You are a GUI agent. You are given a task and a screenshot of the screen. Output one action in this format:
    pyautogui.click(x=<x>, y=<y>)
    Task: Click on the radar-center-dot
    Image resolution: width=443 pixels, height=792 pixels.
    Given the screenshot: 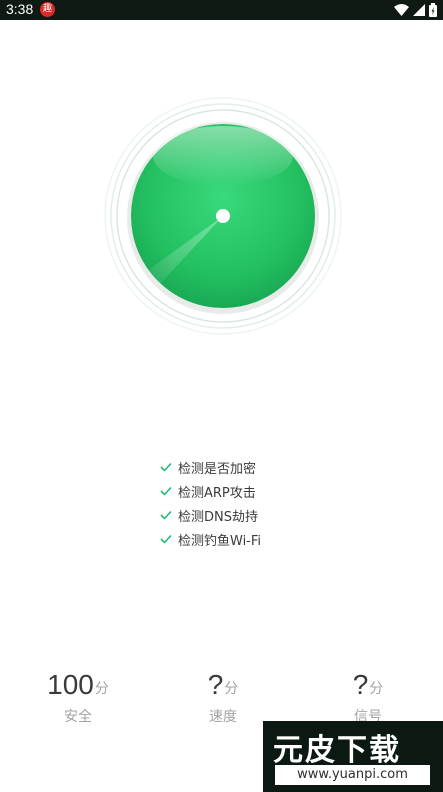 What is the action you would take?
    pyautogui.click(x=223, y=216)
    